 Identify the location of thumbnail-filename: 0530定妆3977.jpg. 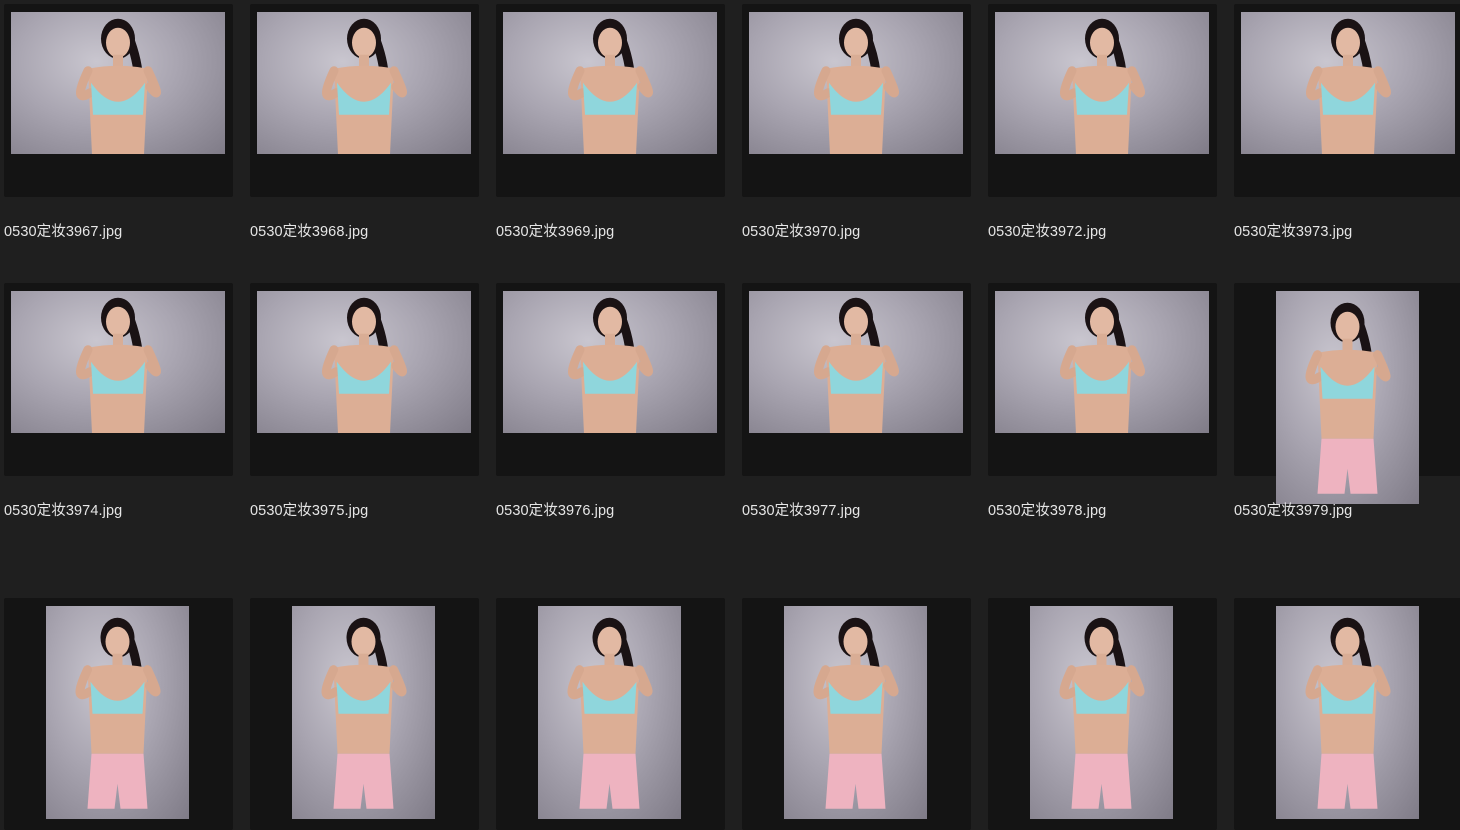
(801, 511).